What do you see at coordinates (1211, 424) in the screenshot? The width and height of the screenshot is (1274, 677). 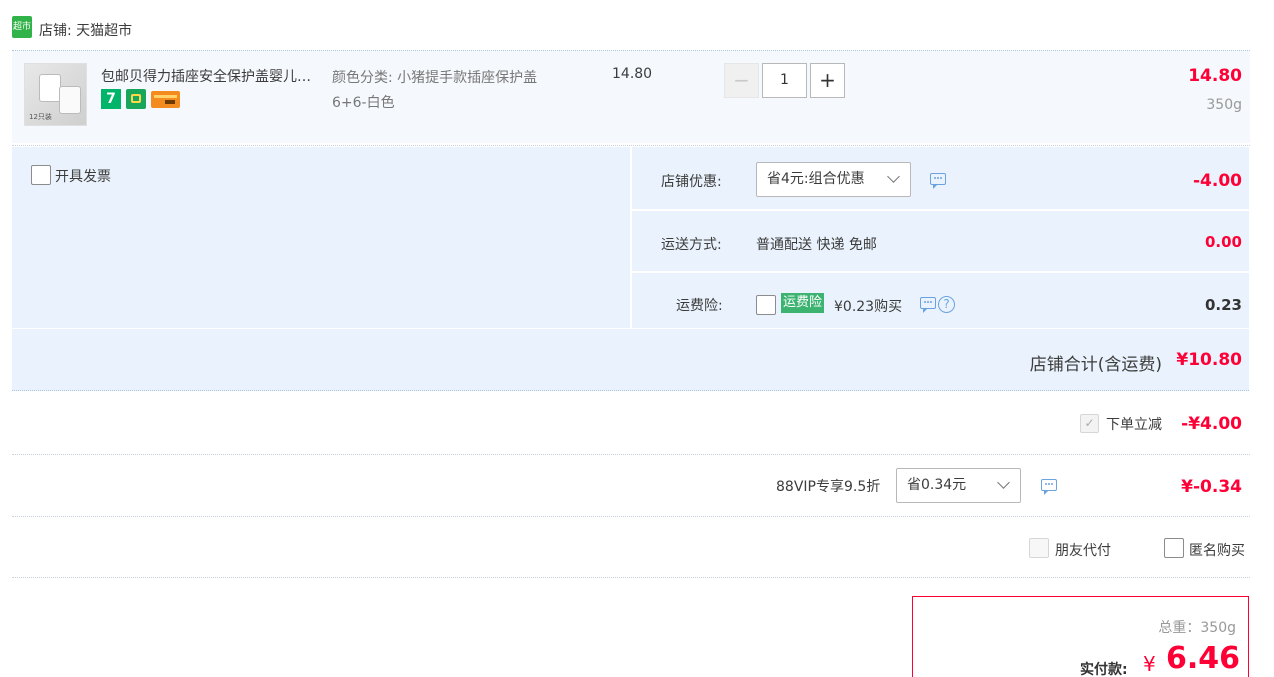 I see `order-reduce-amount: -¥4.00` at bounding box center [1211, 424].